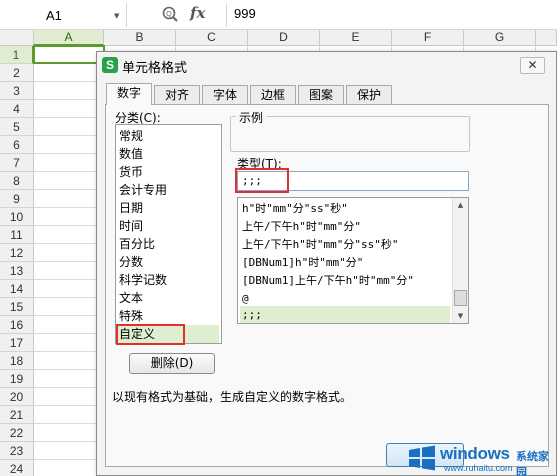 Image resolution: width=557 pixels, height=476 pixels. What do you see at coordinates (251, 117) in the screenshot?
I see `sample-label: 示例` at bounding box center [251, 117].